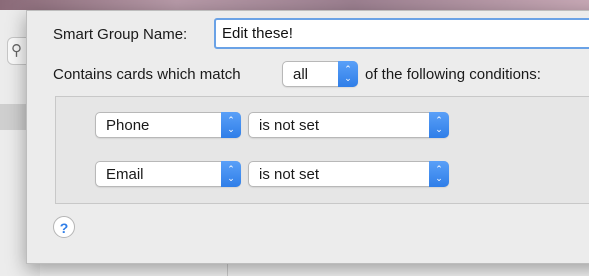 The image size is (589, 276). Describe the element at coordinates (128, 125) in the screenshot. I see `condition-field-value: Phone` at that location.